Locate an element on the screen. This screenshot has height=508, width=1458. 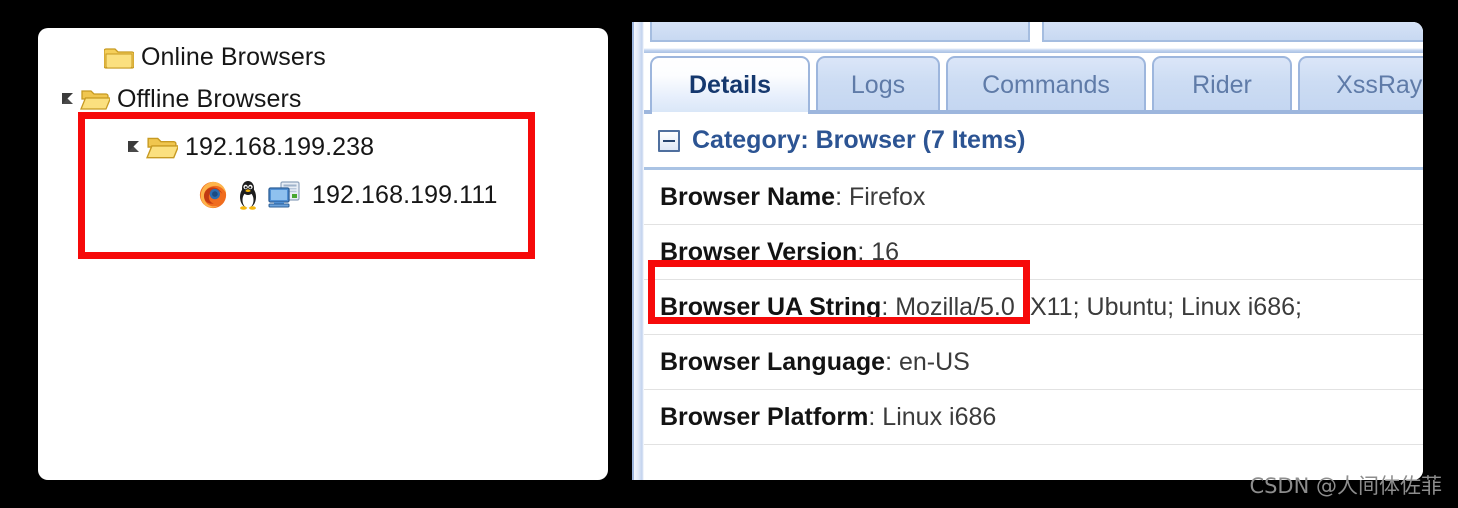
firefox-icon is located at coordinates (213, 195).